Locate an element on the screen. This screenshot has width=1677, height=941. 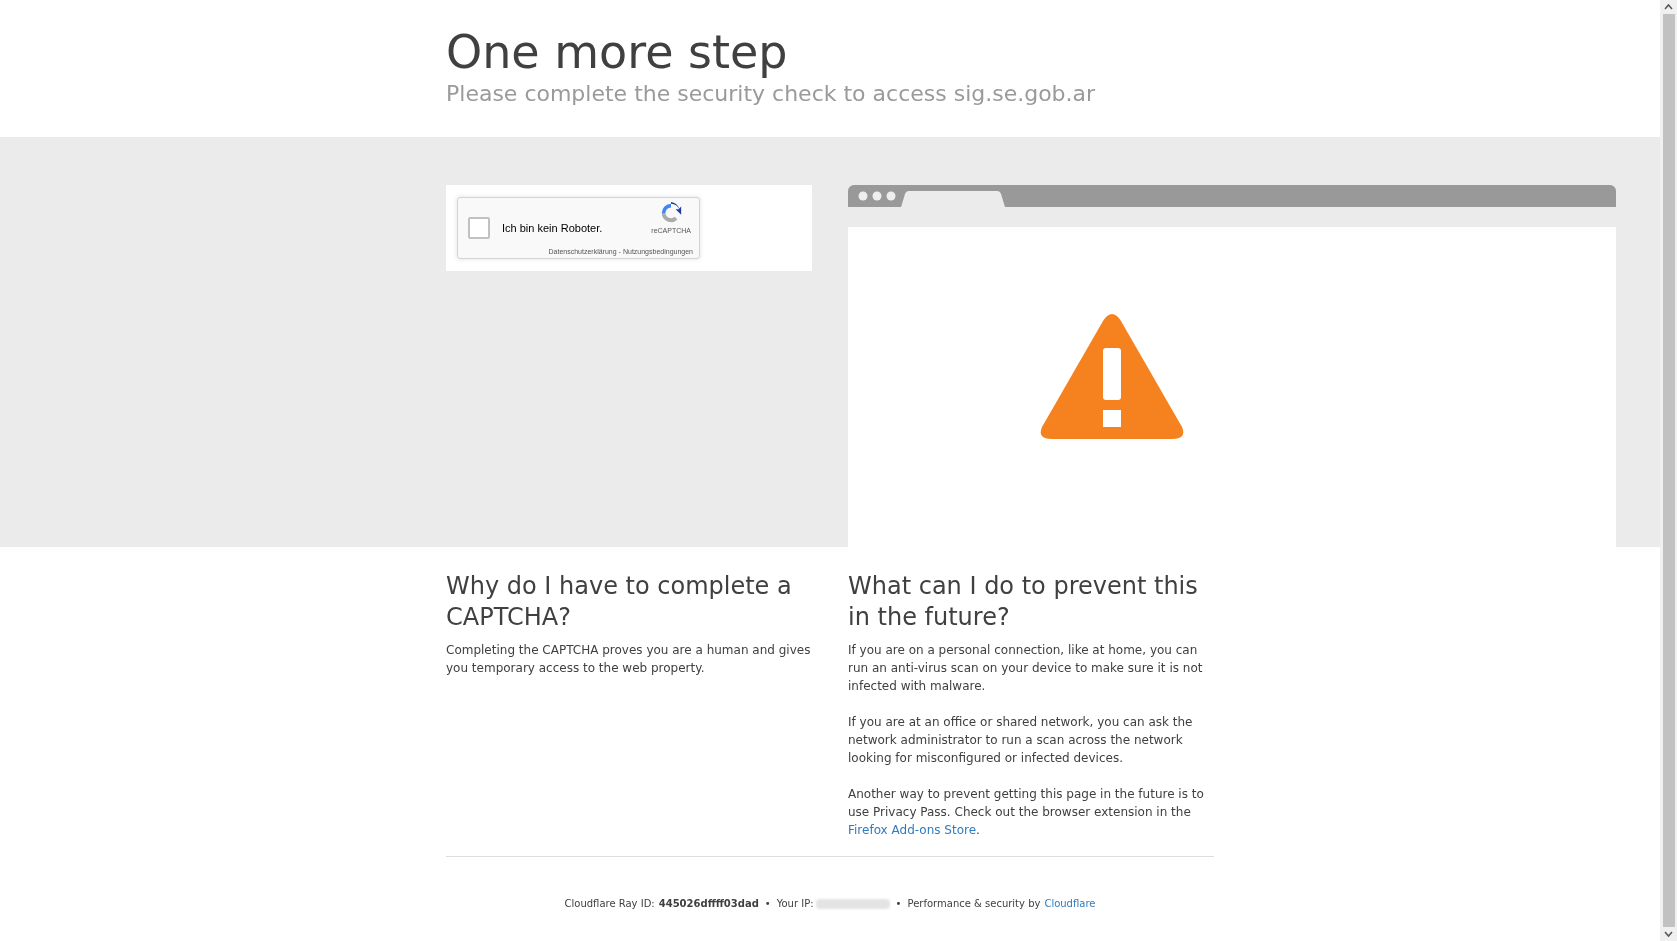
section-paragraph: If you are at an office or shared network, you can ask the network administrator to run a scan across the network looking for misconfigured or infected devices. is located at coordinates (1021, 740).